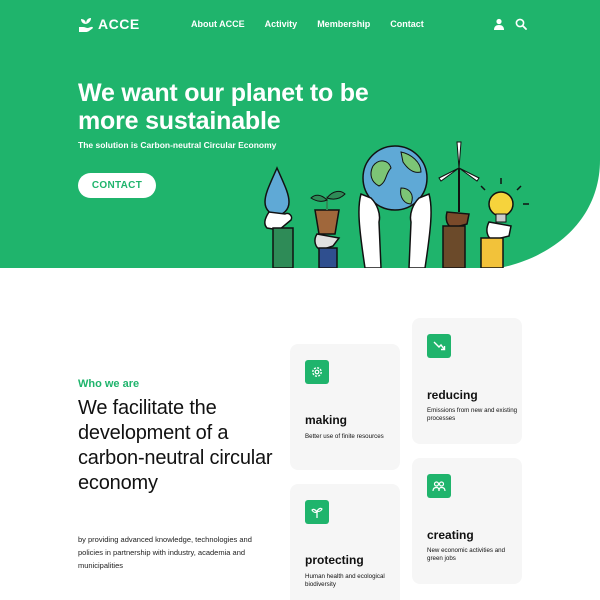  What do you see at coordinates (307, 24) in the screenshot?
I see `nav-links: About ACCE Activity Membership Contact` at bounding box center [307, 24].